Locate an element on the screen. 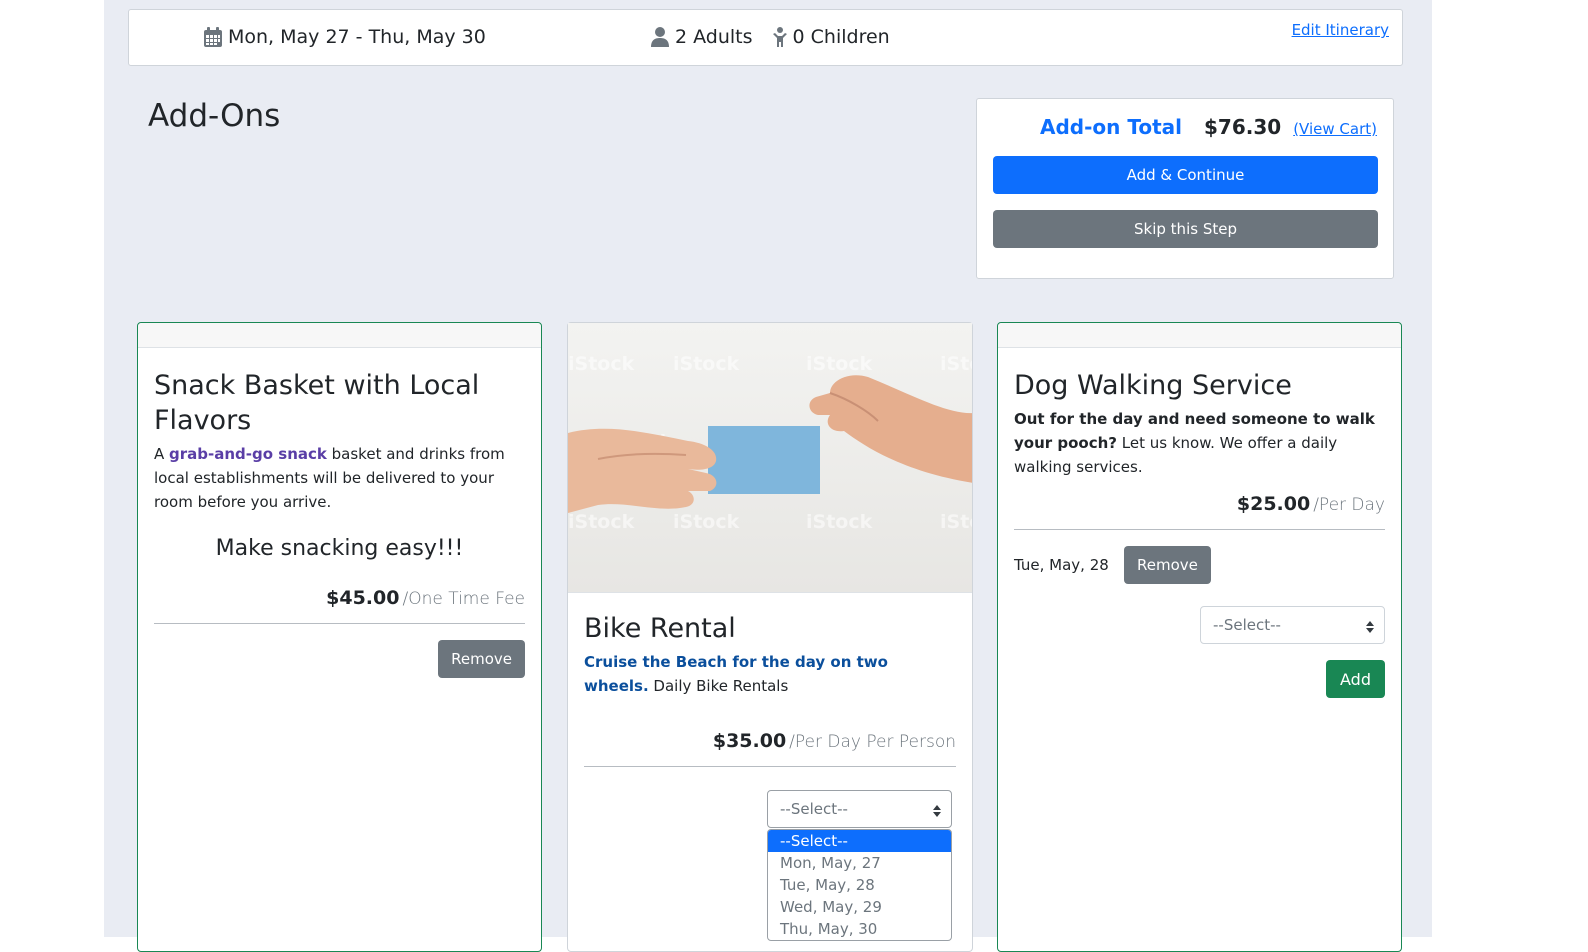 This screenshot has height=952, width=1588. child-icon is located at coordinates (779, 37).